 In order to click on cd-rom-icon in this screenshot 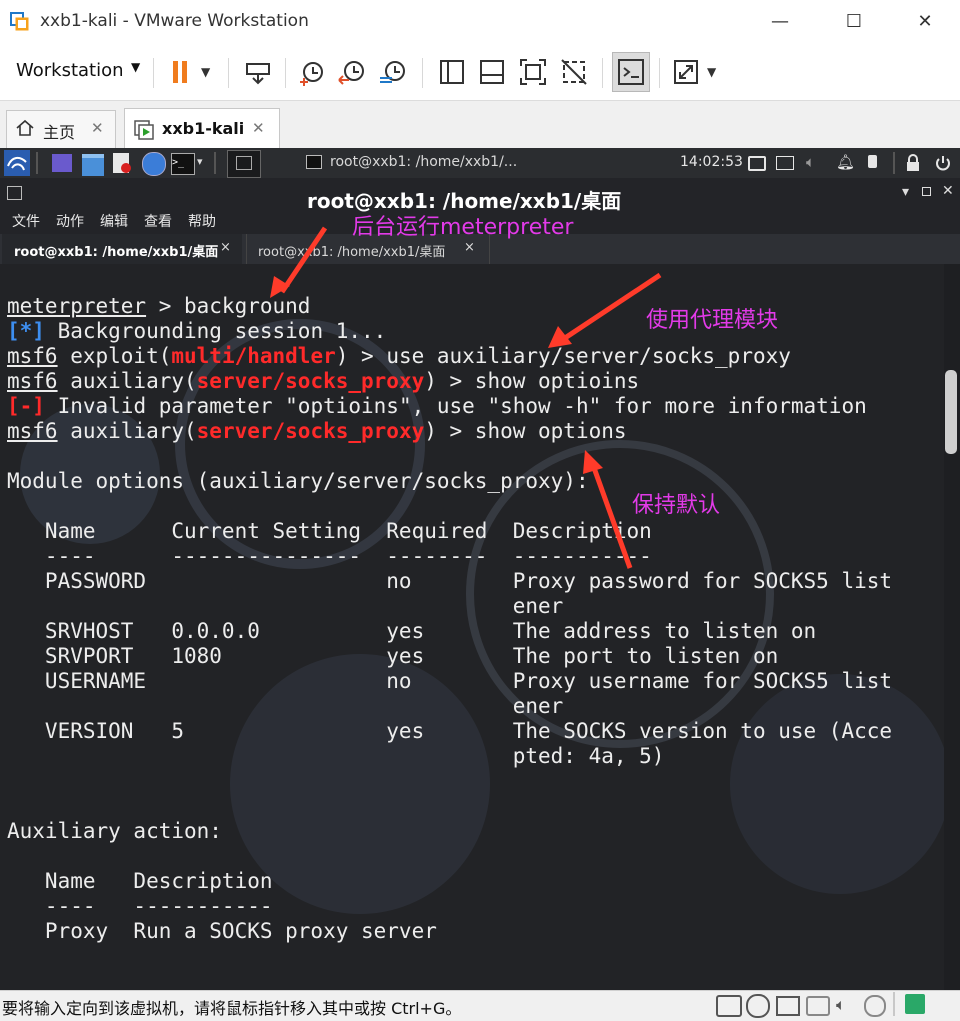, I will do `click(758, 1006)`.